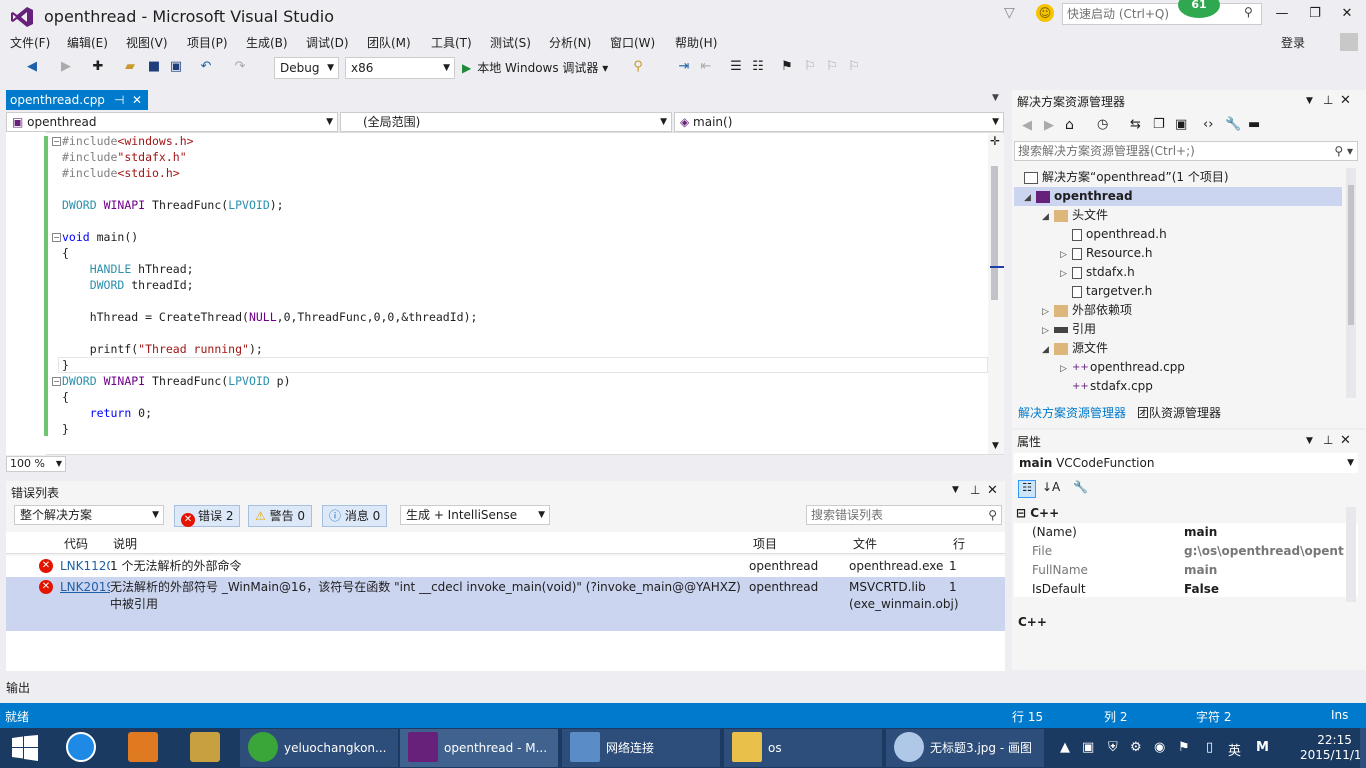 This screenshot has height=768, width=1366. What do you see at coordinates (306, 68) in the screenshot?
I see `solution-config-select: Debug ▼` at bounding box center [306, 68].